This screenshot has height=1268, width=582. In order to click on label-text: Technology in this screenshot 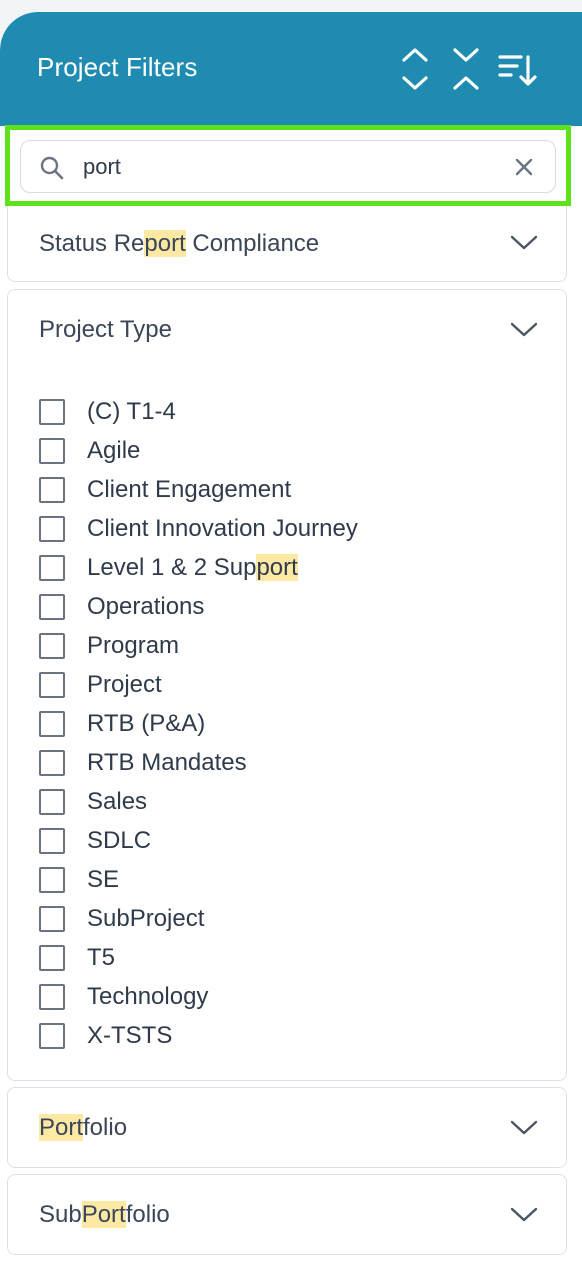, I will do `click(148, 996)`.